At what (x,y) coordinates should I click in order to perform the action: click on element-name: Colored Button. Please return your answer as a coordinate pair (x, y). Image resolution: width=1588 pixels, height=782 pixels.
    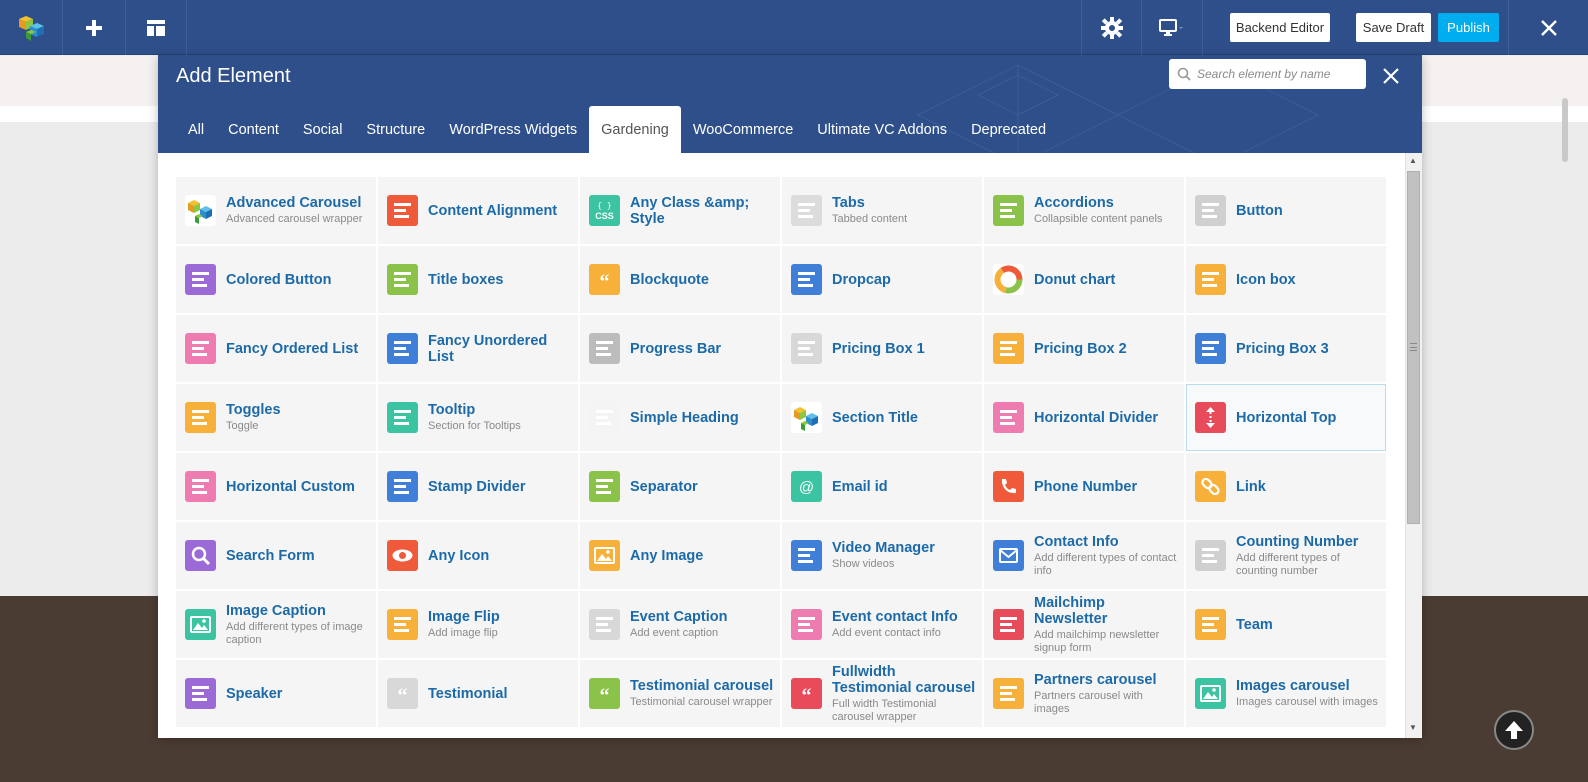
    Looking at the image, I should click on (279, 279).